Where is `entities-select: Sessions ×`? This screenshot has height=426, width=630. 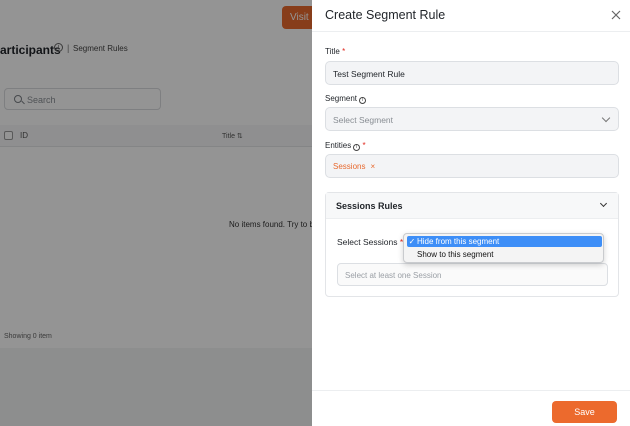
entities-select: Sessions × is located at coordinates (472, 166).